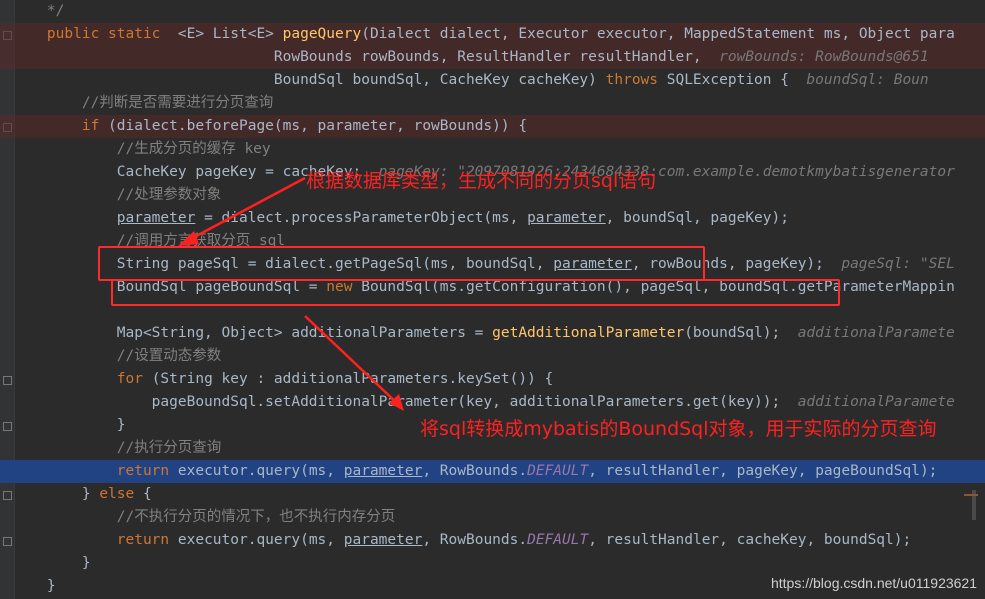  What do you see at coordinates (678, 429) in the screenshot?
I see `annotation-note-boundsql: 将sql转换成mybatis的BoundSql对象，用于实际的分页查询` at bounding box center [678, 429].